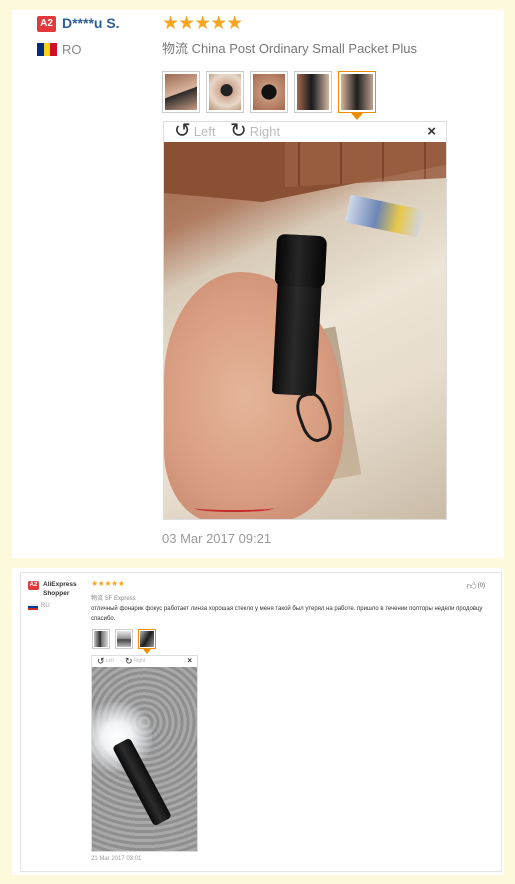  Describe the element at coordinates (481, 586) in the screenshot. I see `helpful-count: (0)` at that location.